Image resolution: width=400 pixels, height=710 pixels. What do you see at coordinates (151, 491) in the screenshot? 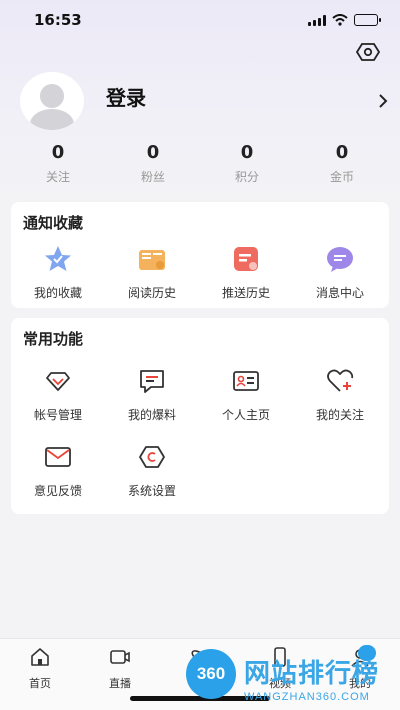
I see `grid-item-label: 系统设置` at bounding box center [151, 491].